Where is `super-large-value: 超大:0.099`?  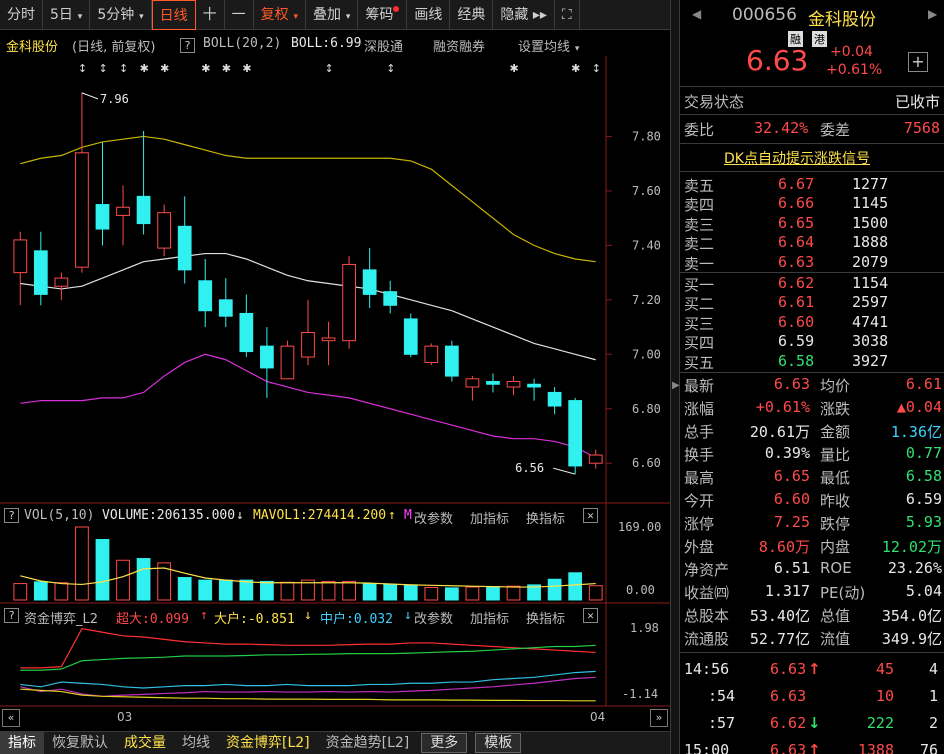 super-large-value: 超大:0.099 is located at coordinates (152, 619).